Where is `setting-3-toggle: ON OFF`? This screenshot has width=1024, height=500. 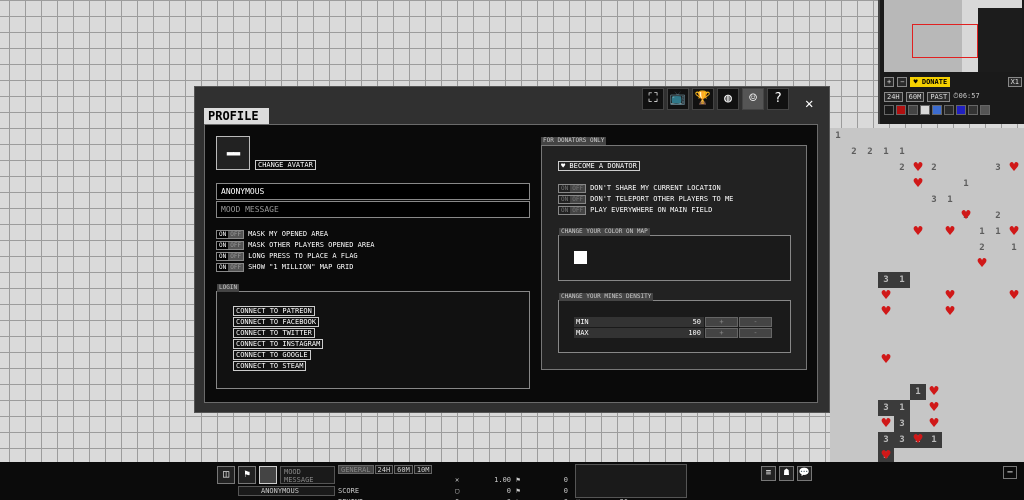 setting-3-toggle: ON OFF is located at coordinates (230, 267).